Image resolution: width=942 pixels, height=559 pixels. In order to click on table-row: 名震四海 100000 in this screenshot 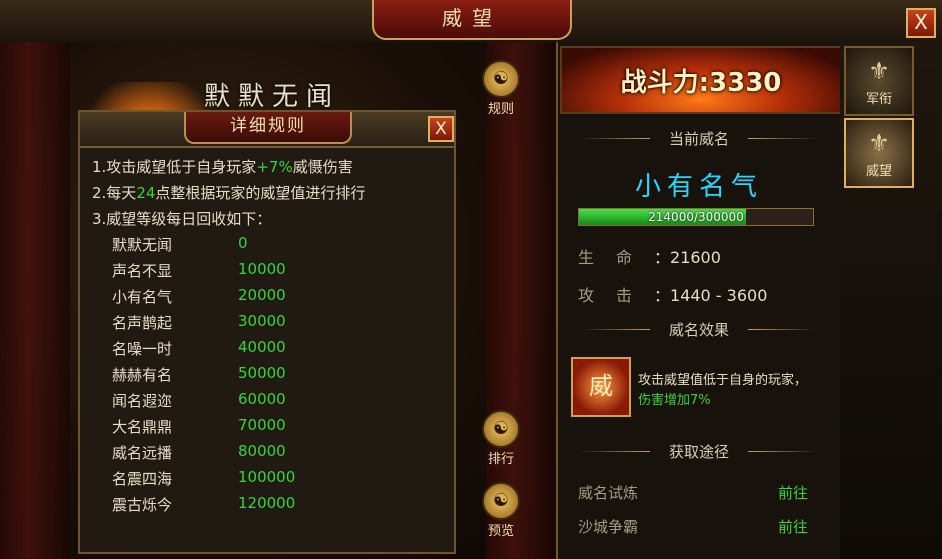, I will do `click(262, 481)`.